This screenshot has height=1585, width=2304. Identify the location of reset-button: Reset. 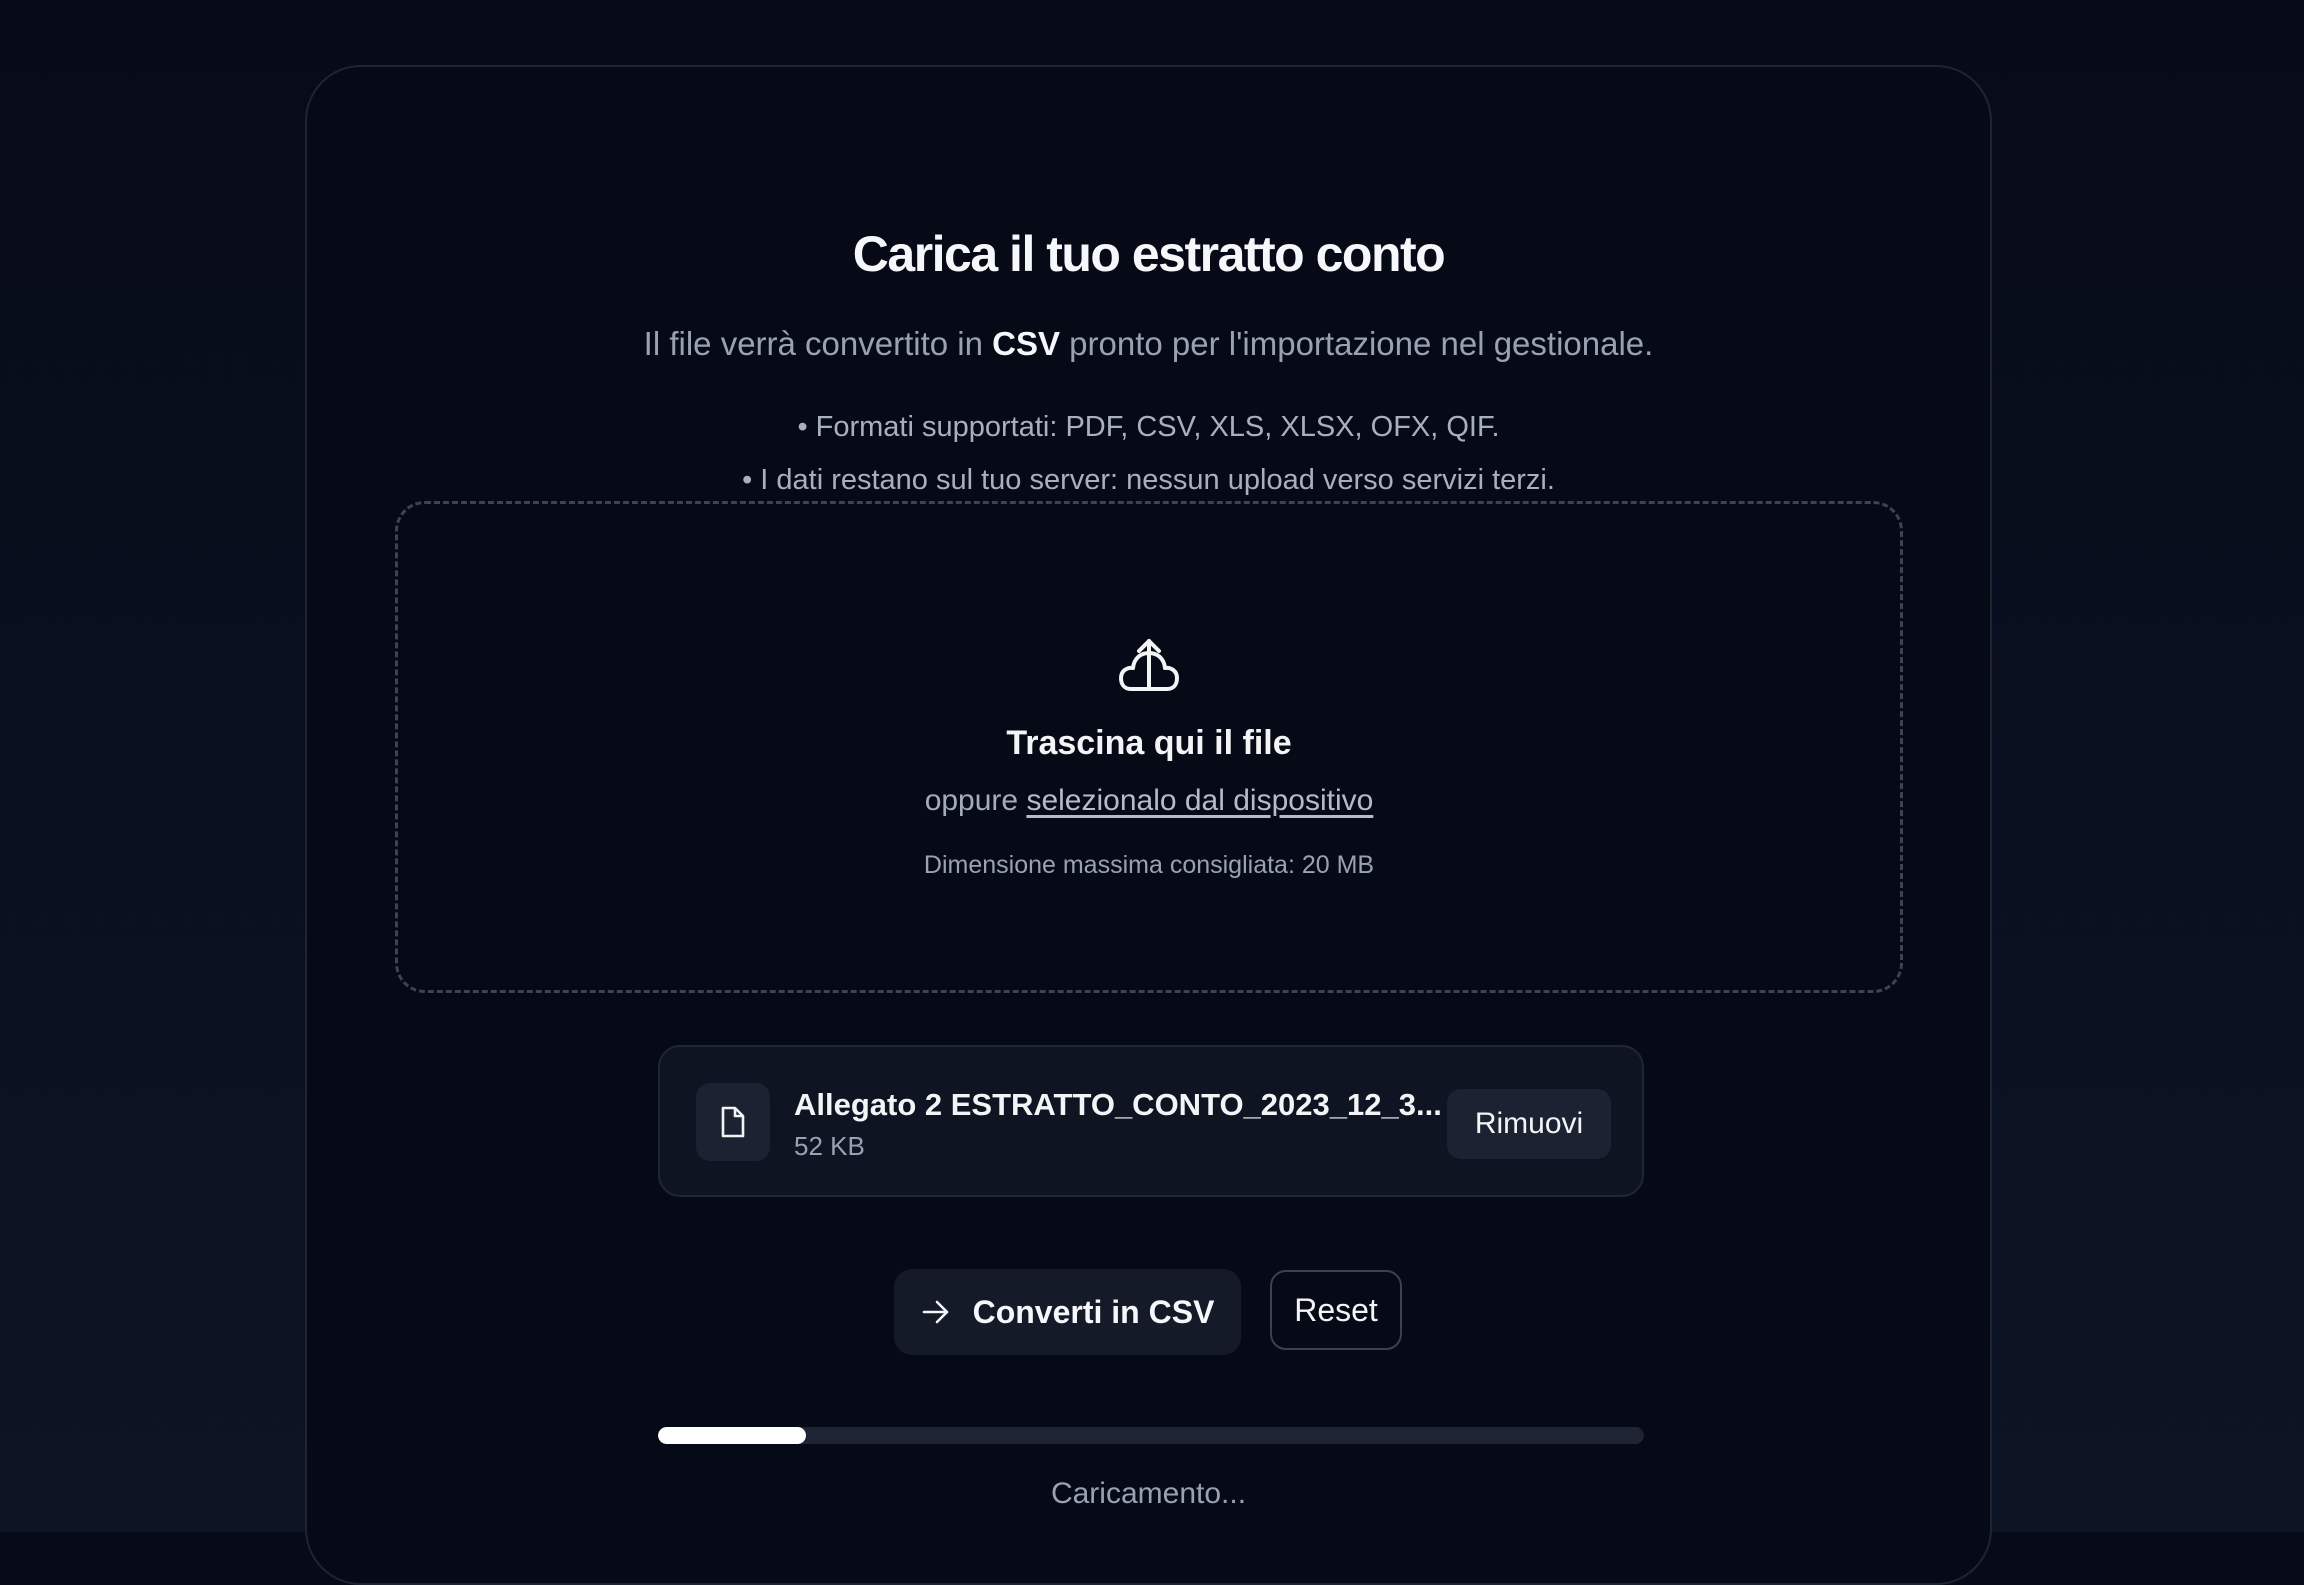
(1336, 1310).